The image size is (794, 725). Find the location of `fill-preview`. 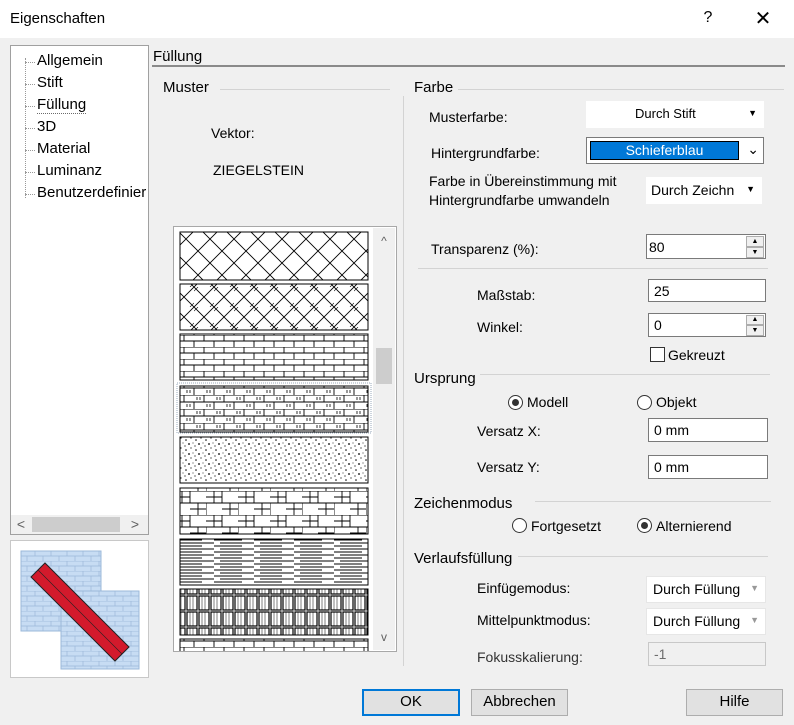

fill-preview is located at coordinates (79, 609).